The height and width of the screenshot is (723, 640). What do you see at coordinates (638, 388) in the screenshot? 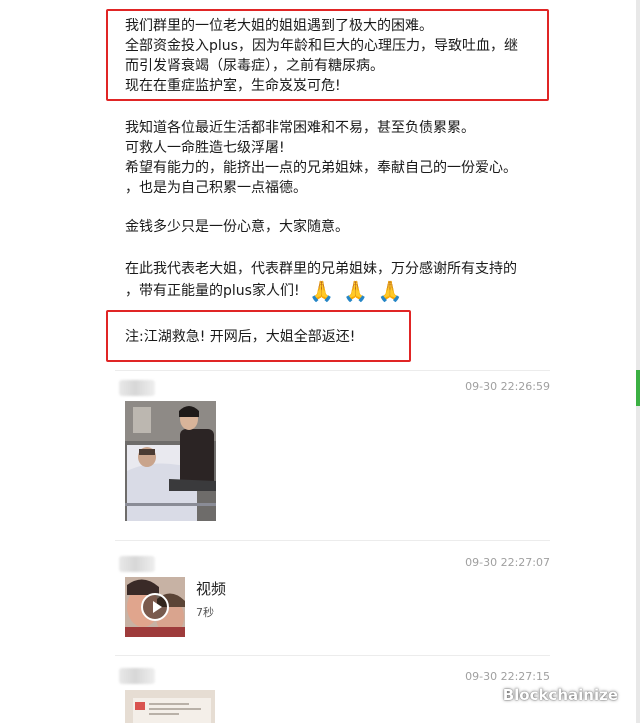
I see `right-edge-marker` at bounding box center [638, 388].